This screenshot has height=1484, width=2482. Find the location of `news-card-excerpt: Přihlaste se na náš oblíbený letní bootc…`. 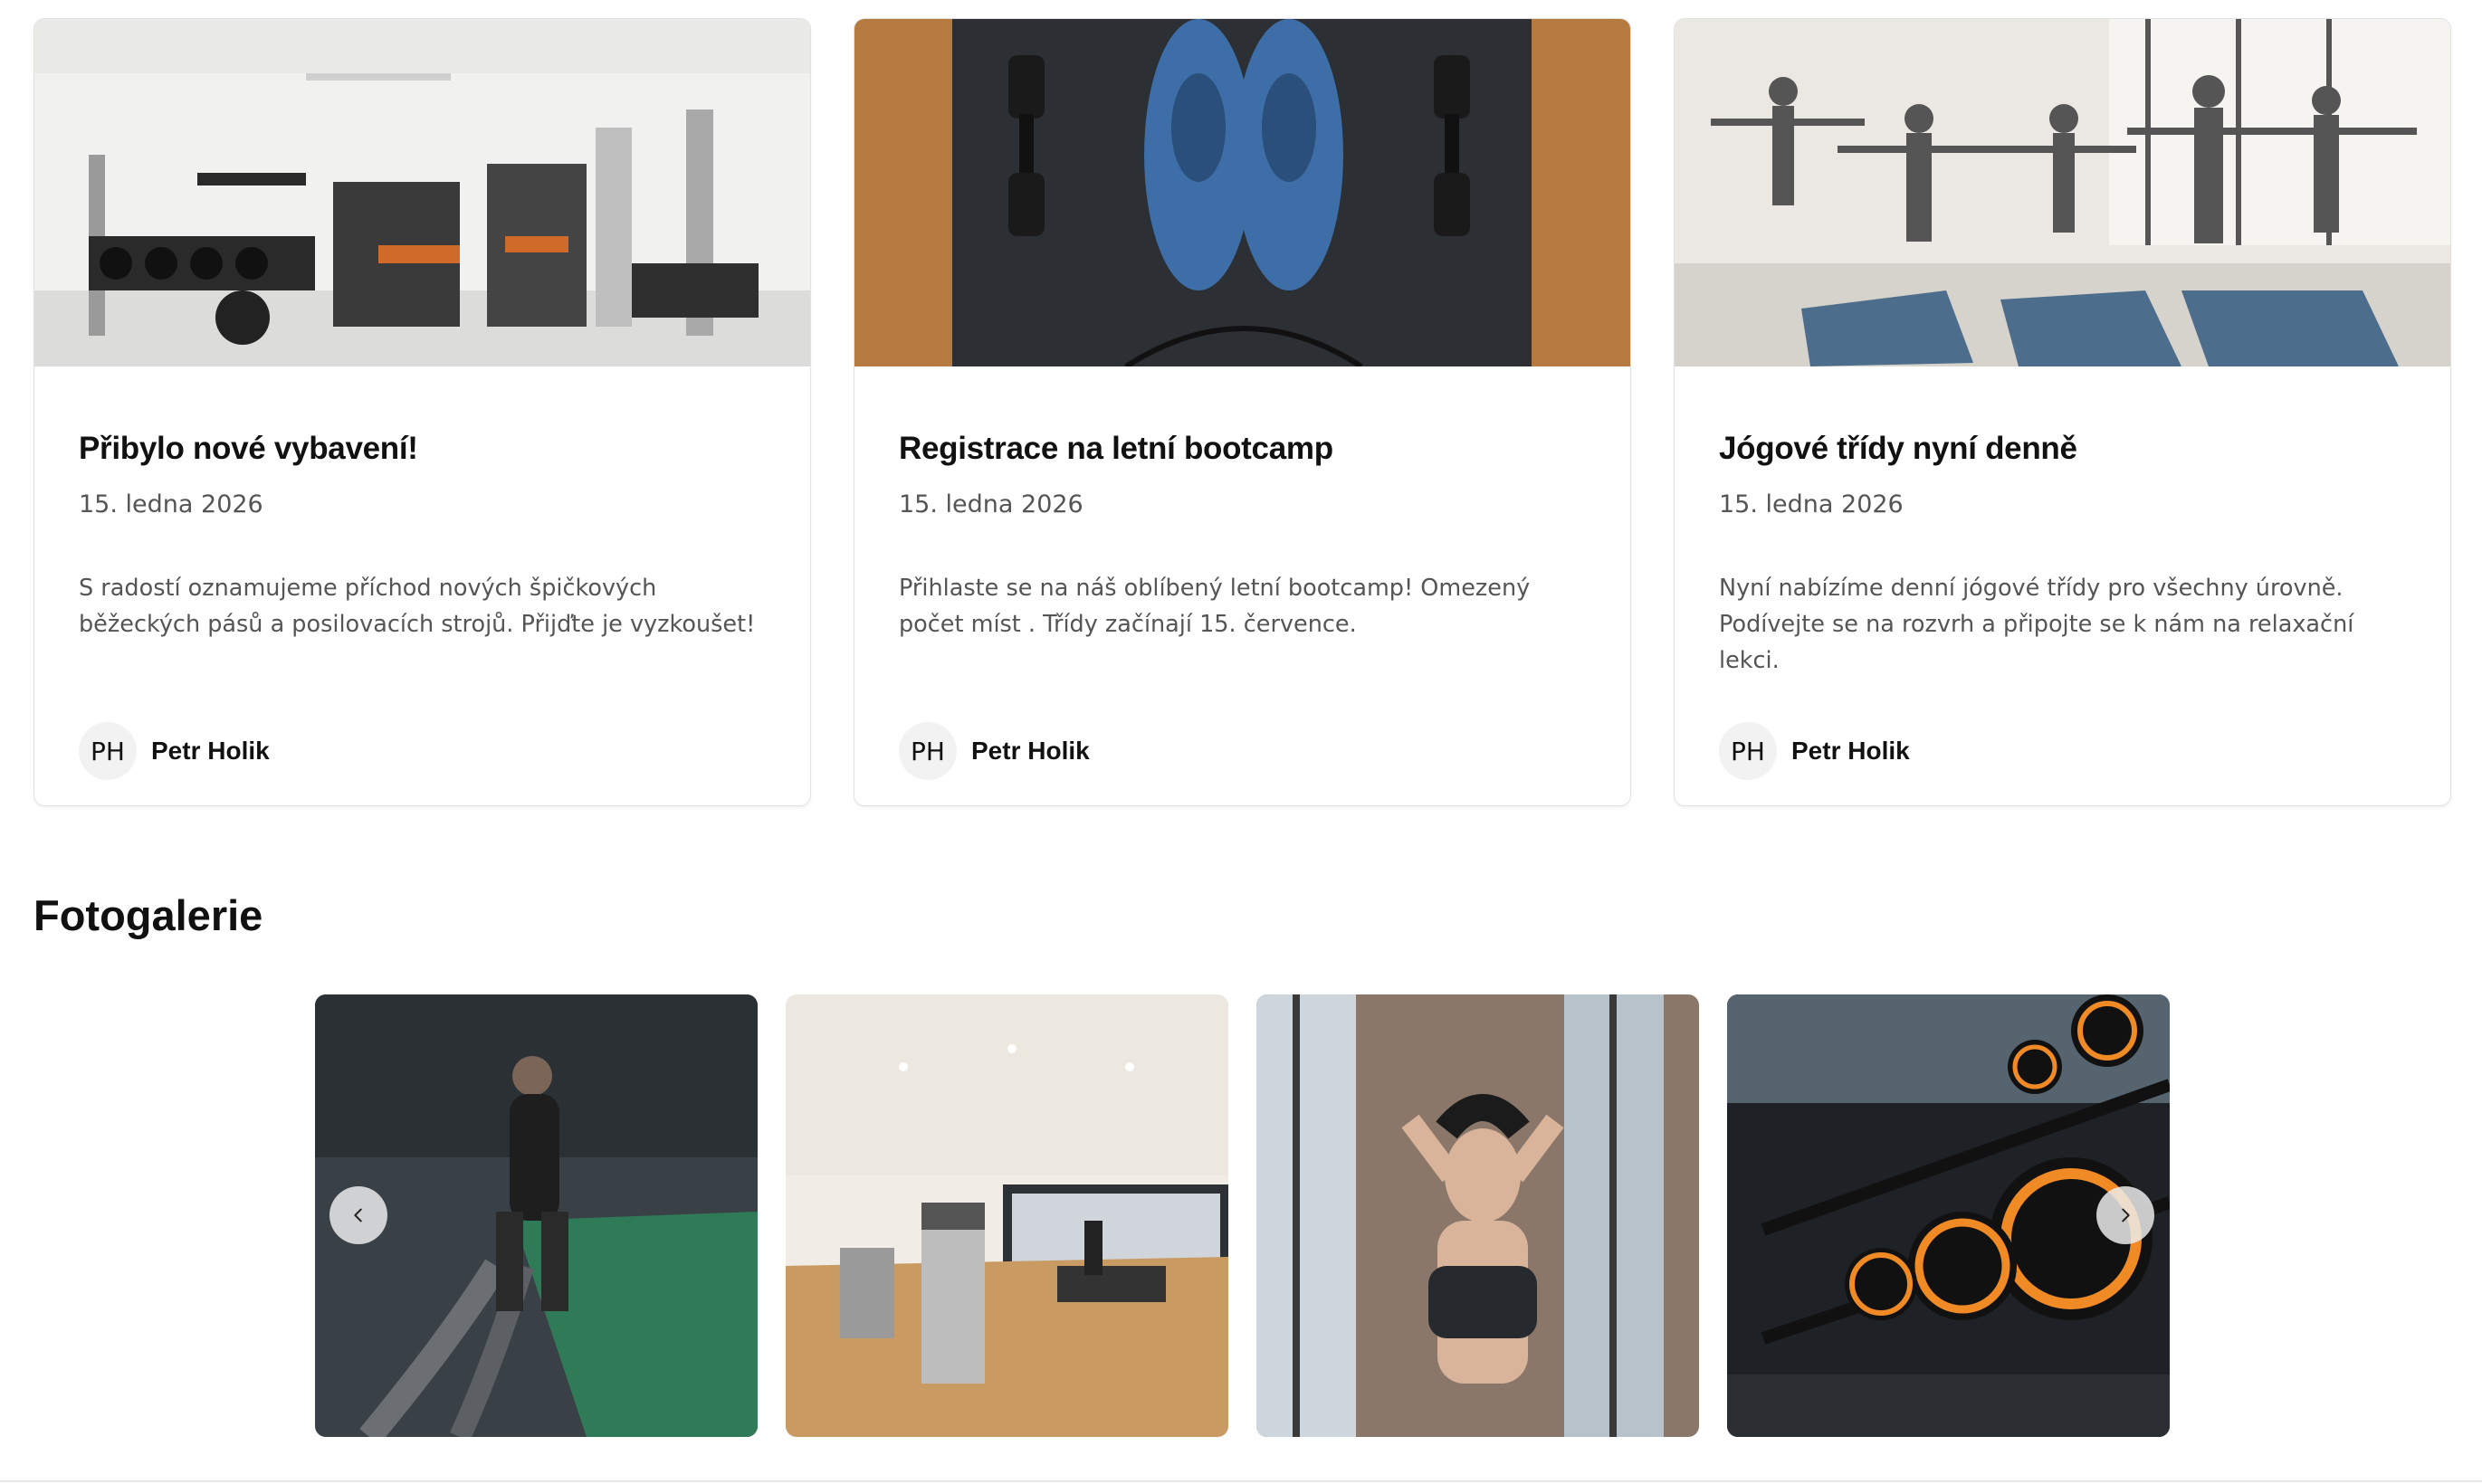

news-card-excerpt: Přihlaste se na náš oblíbený letní bootc… is located at coordinates (1215, 606).